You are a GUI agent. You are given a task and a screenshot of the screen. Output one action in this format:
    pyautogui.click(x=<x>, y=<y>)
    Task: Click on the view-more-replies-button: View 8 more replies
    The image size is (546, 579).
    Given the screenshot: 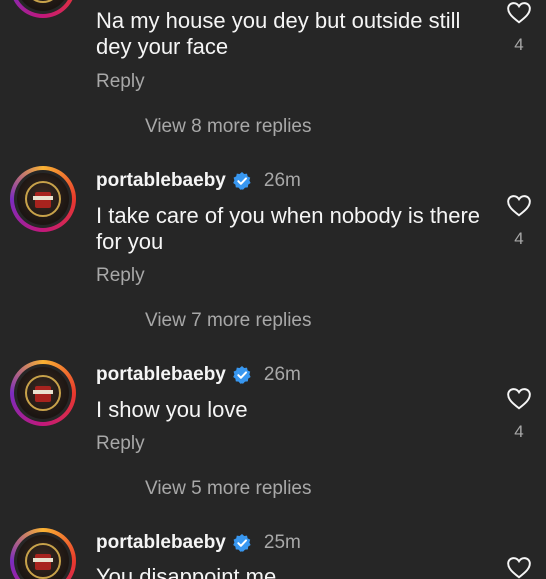 What is the action you would take?
    pyautogui.click(x=228, y=127)
    